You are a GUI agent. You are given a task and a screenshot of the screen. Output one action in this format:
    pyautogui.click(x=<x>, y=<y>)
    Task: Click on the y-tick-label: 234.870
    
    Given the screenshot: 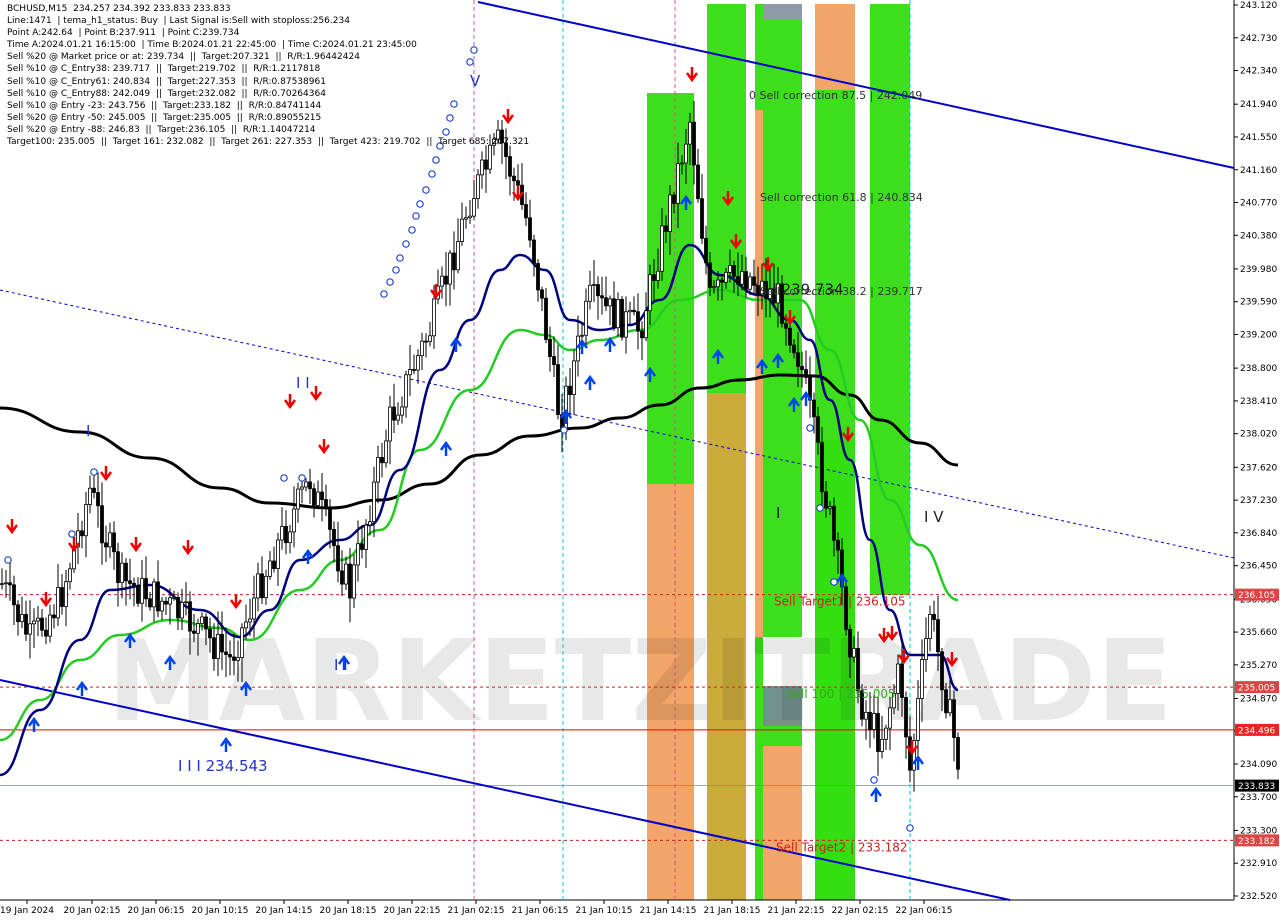 What is the action you would take?
    pyautogui.click(x=1258, y=699)
    